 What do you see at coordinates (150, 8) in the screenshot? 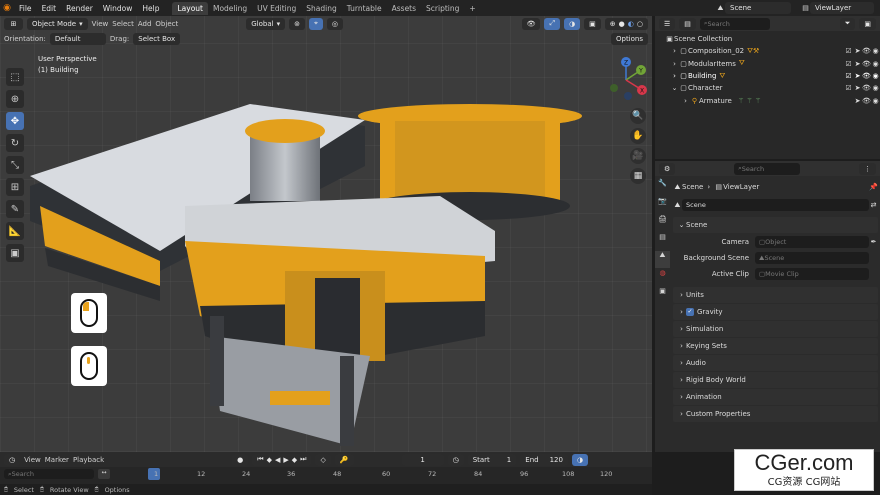
I see `menu-help: Help` at bounding box center [150, 8].